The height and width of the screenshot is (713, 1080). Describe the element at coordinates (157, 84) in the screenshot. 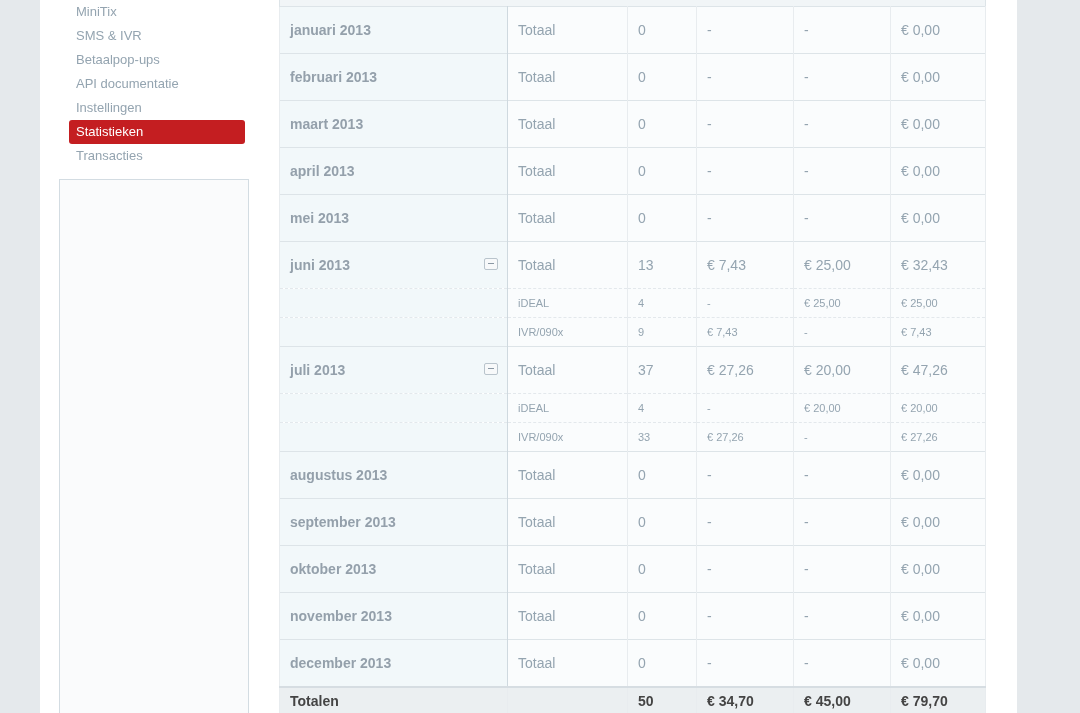

I see `sidebar-item: API documentatie` at that location.